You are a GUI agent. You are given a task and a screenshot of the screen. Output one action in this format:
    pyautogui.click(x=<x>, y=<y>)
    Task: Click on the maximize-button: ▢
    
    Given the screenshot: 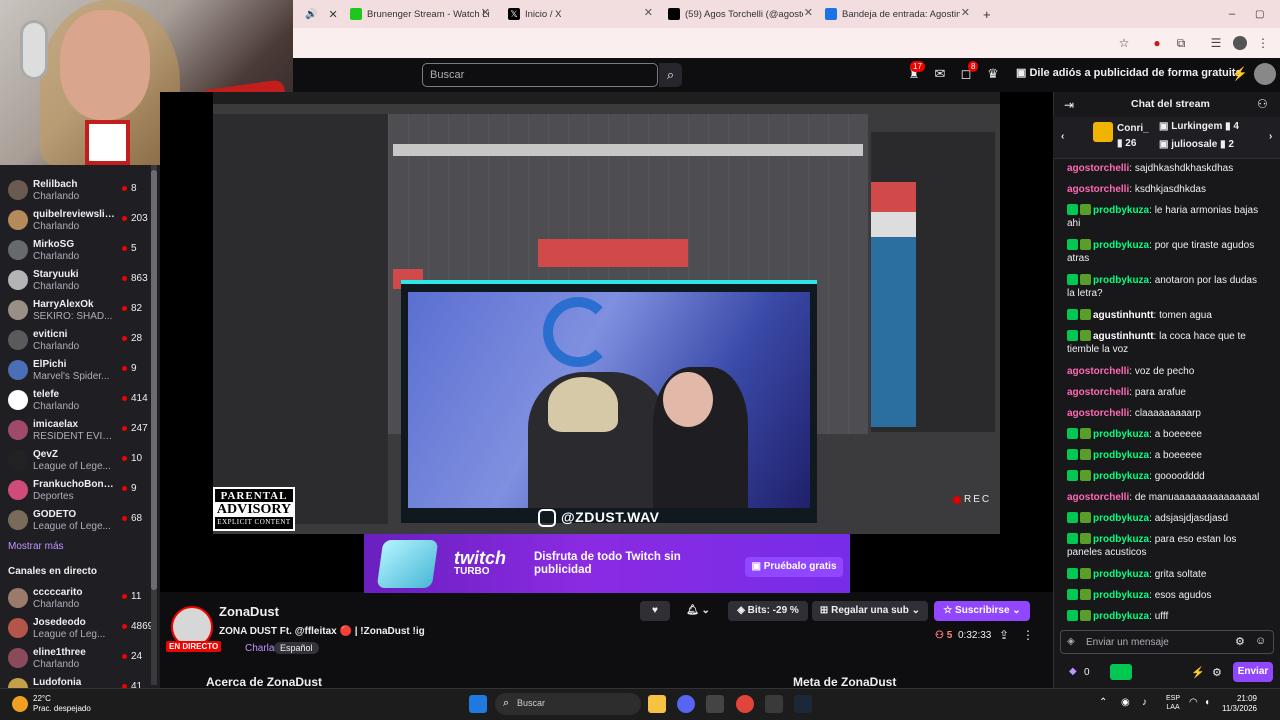 What is the action you would take?
    pyautogui.click(x=1260, y=14)
    